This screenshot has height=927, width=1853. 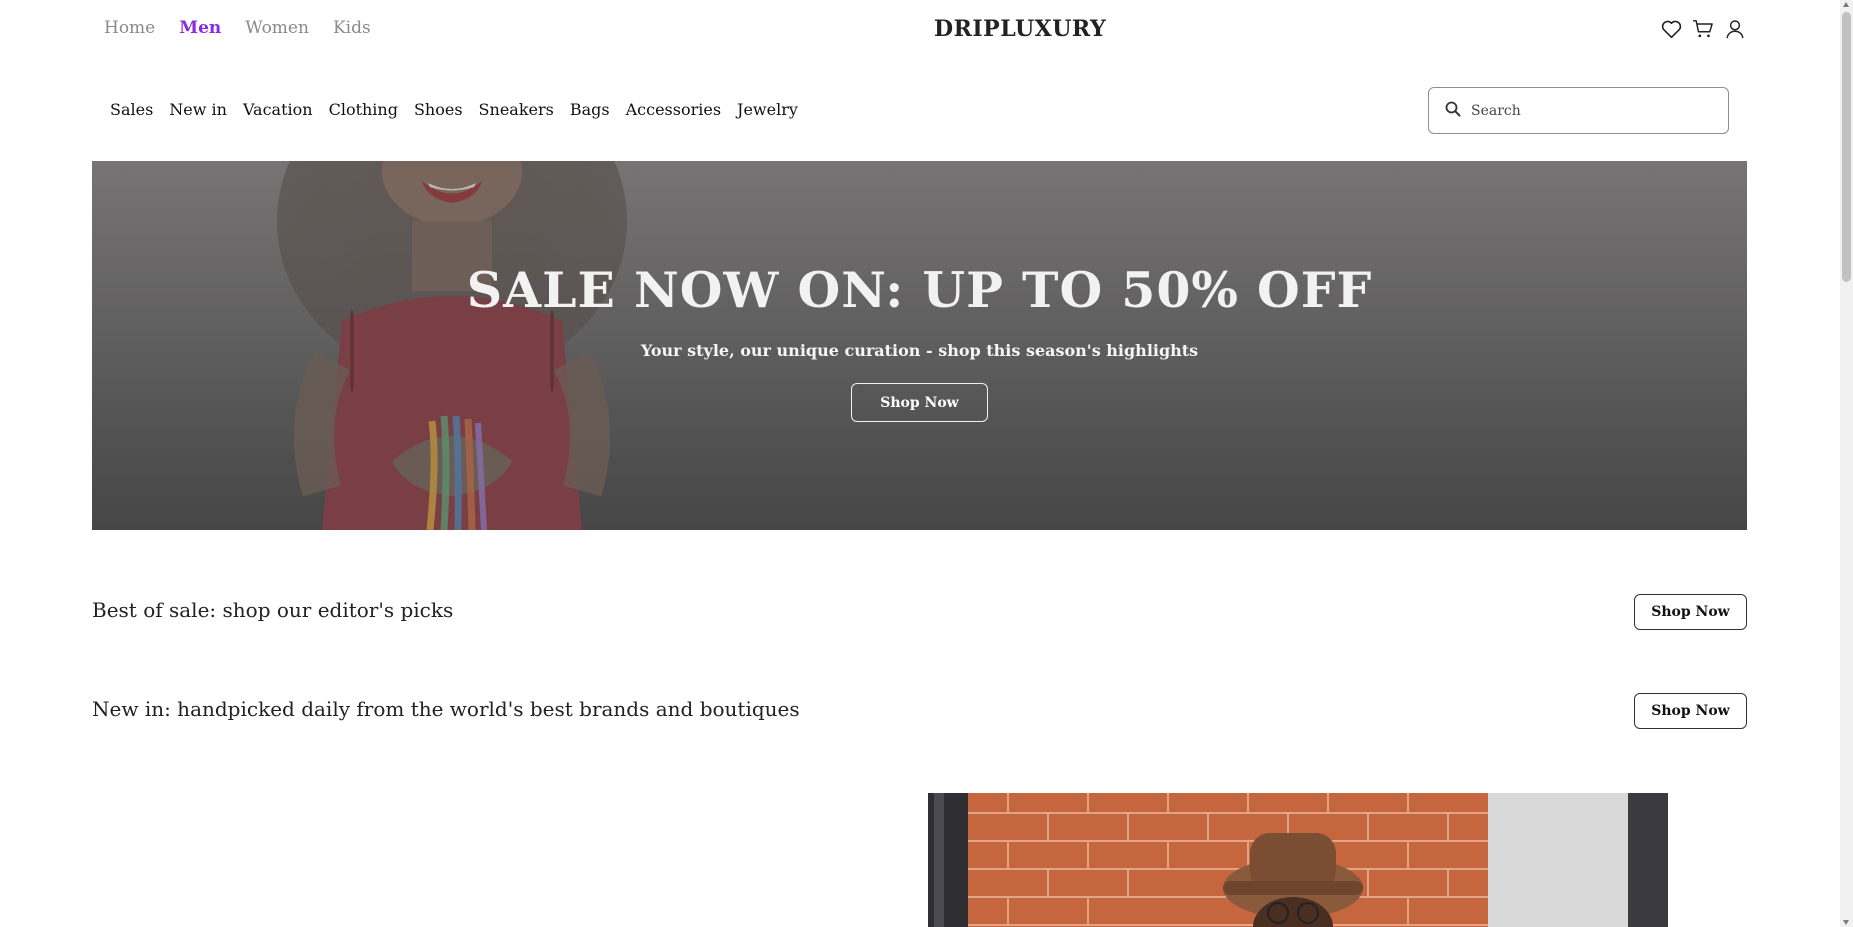 What do you see at coordinates (516, 109) in the screenshot?
I see `category-item-sneakers: Sneakers` at bounding box center [516, 109].